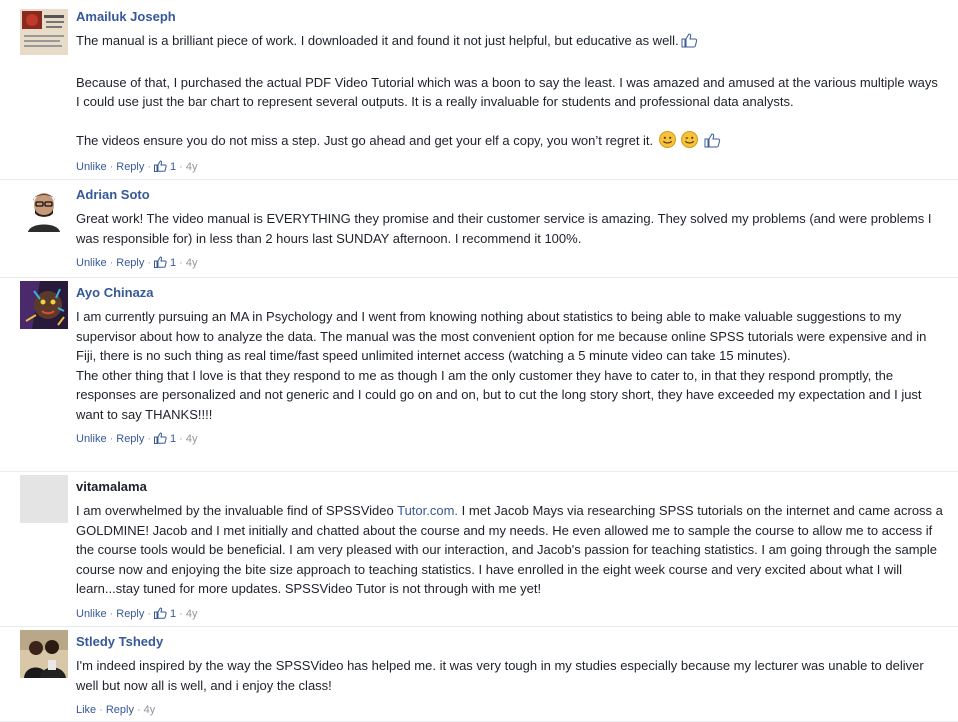  What do you see at coordinates (667, 142) in the screenshot?
I see `smile-emoji-icon` at bounding box center [667, 142].